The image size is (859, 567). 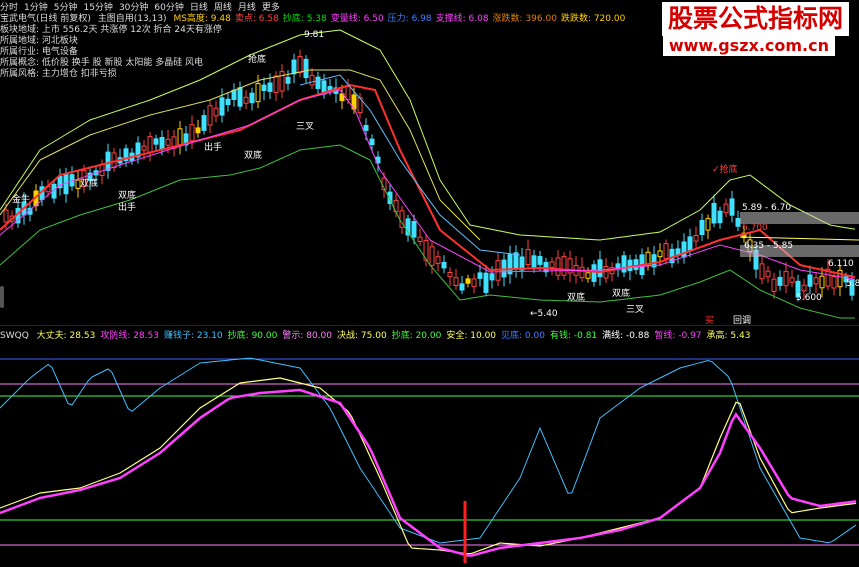 What do you see at coordinates (809, 298) in the screenshot?
I see `chart-label: 5.600` at bounding box center [809, 298].